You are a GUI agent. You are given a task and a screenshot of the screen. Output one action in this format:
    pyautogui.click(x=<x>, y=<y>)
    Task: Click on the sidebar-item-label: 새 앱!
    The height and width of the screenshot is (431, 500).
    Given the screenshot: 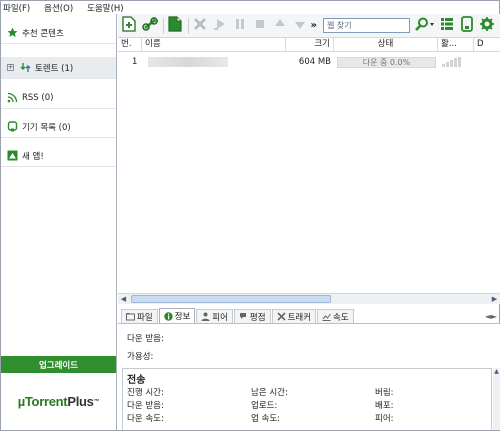 What is the action you would take?
    pyautogui.click(x=33, y=156)
    